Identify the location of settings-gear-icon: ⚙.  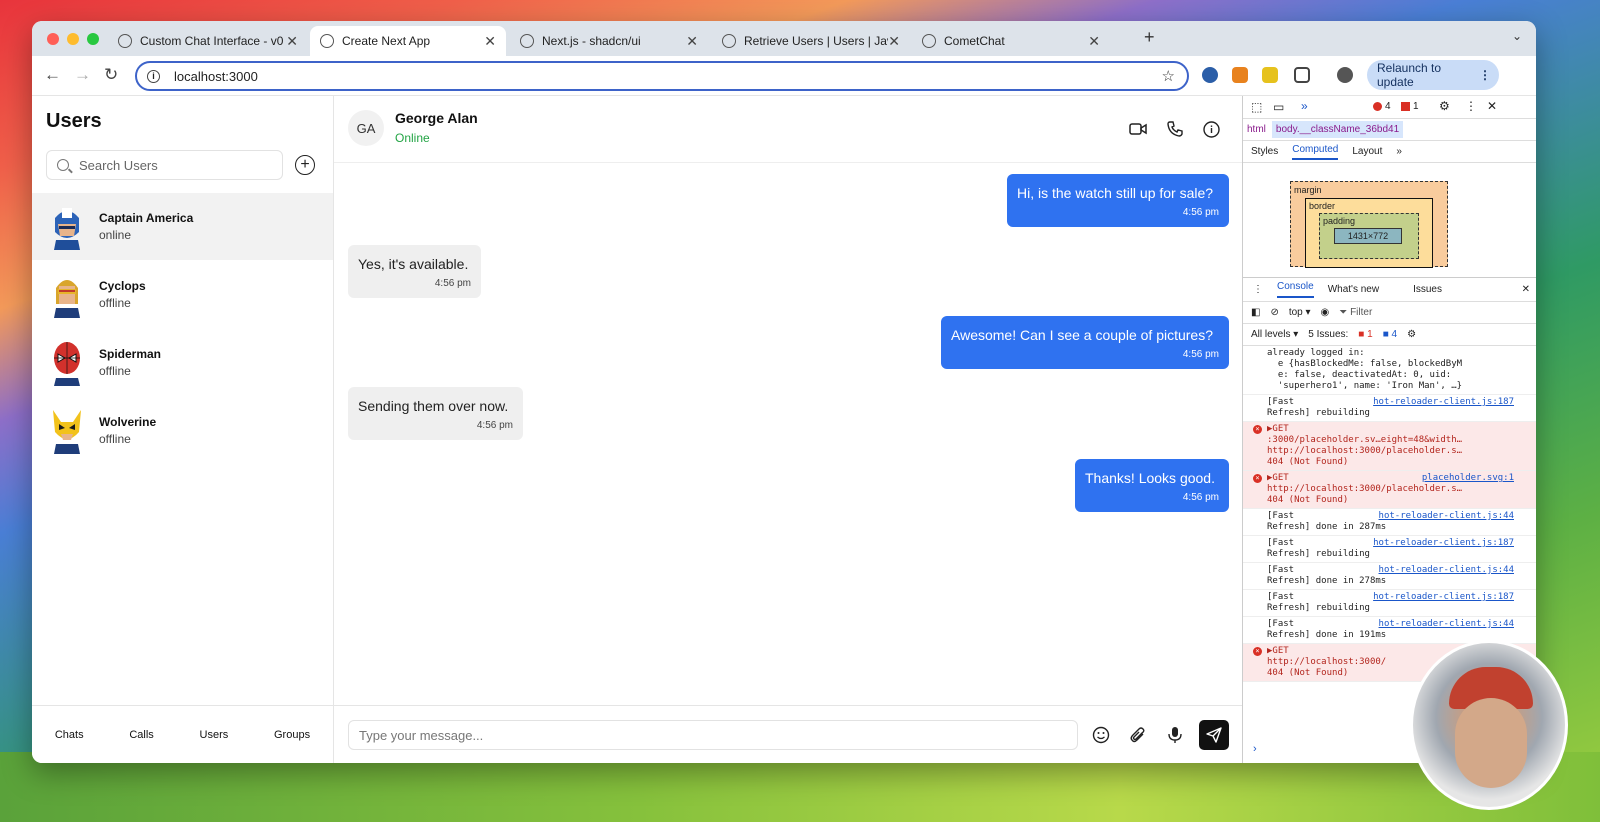
(1444, 106).